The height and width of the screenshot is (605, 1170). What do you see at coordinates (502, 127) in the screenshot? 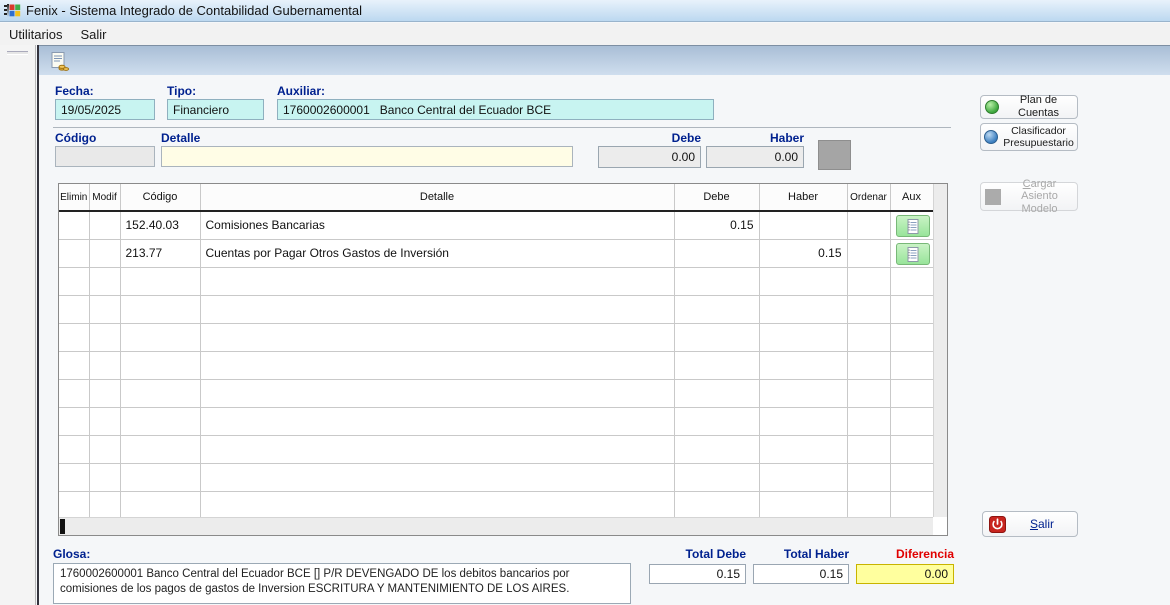
I see `separator-line` at bounding box center [502, 127].